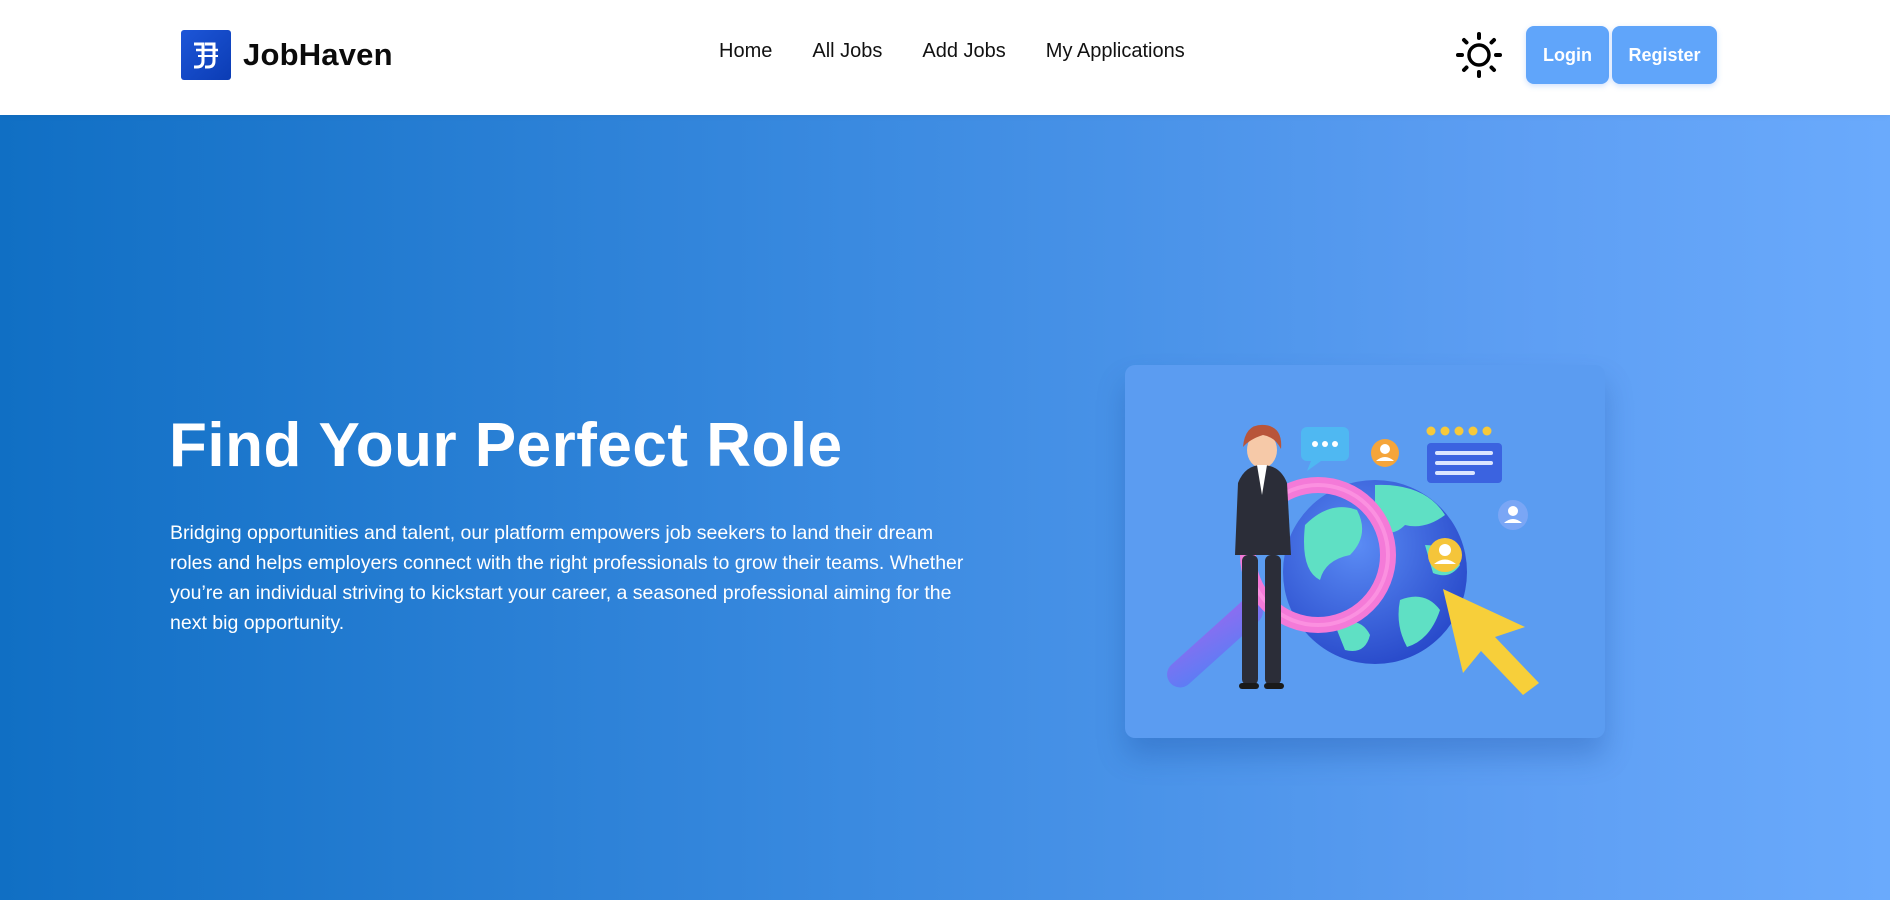 This screenshot has height=900, width=1890. Describe the element at coordinates (206, 55) in the screenshot. I see `job-haven-logo-icon` at that location.